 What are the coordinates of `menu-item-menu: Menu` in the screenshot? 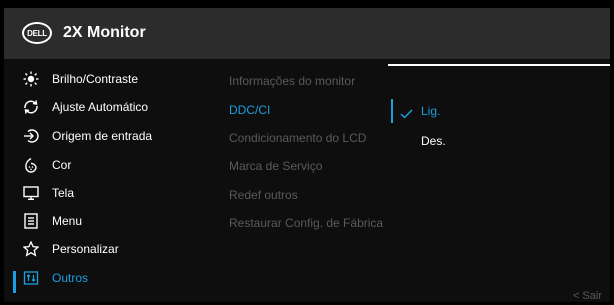 It's located at (52, 221).